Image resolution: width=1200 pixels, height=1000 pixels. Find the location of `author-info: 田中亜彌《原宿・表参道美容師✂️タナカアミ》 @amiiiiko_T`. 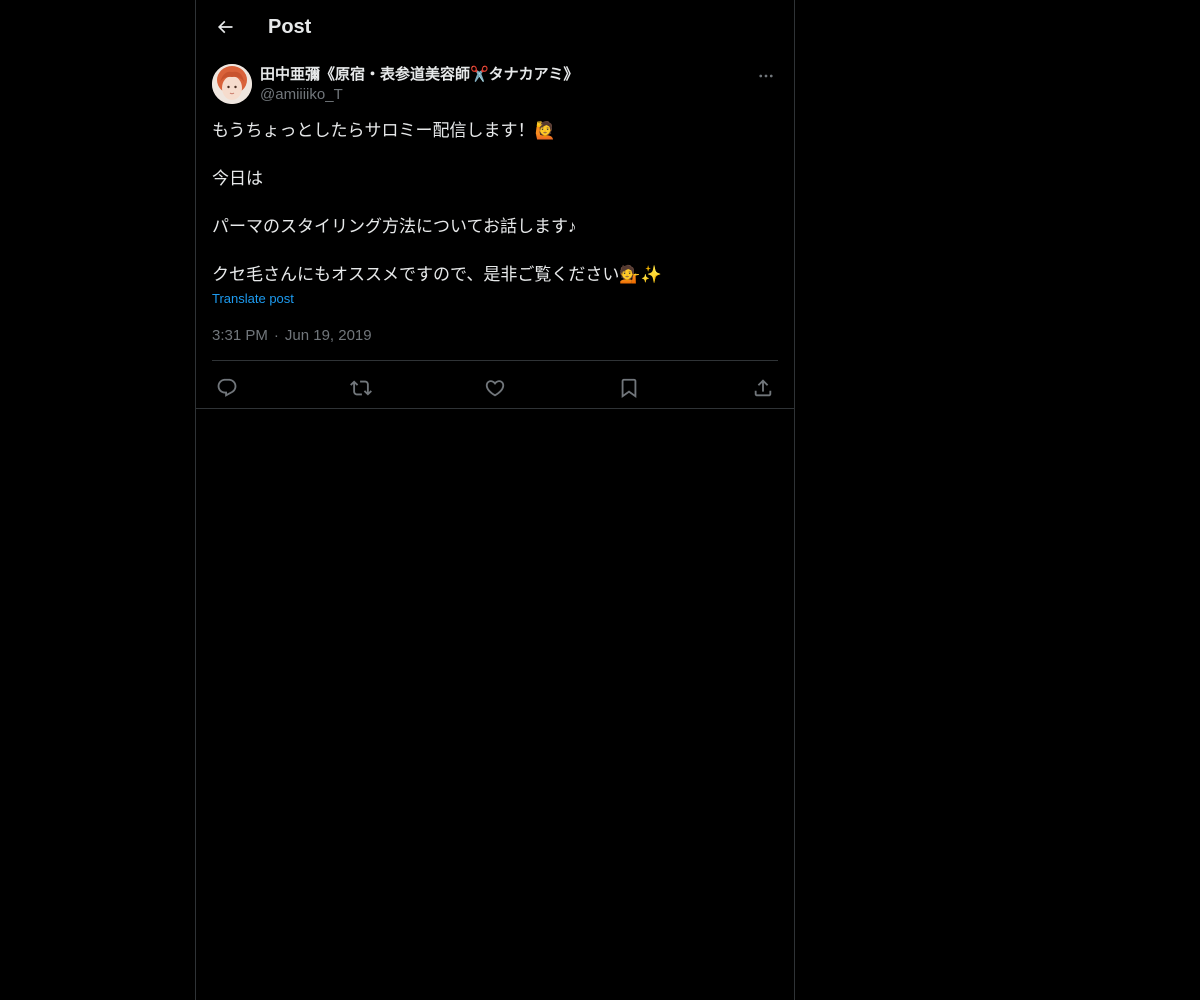

author-info: 田中亜彌《原宿・表参道美容師✂️タナカアミ》 @amiiiiko_T is located at coordinates (500, 85).